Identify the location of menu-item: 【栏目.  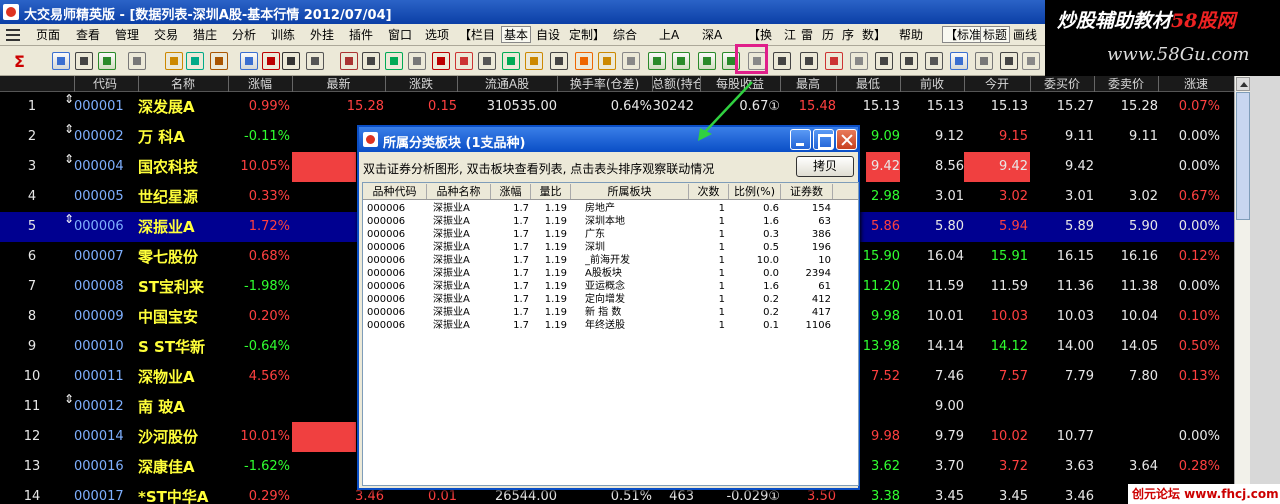
(477, 35).